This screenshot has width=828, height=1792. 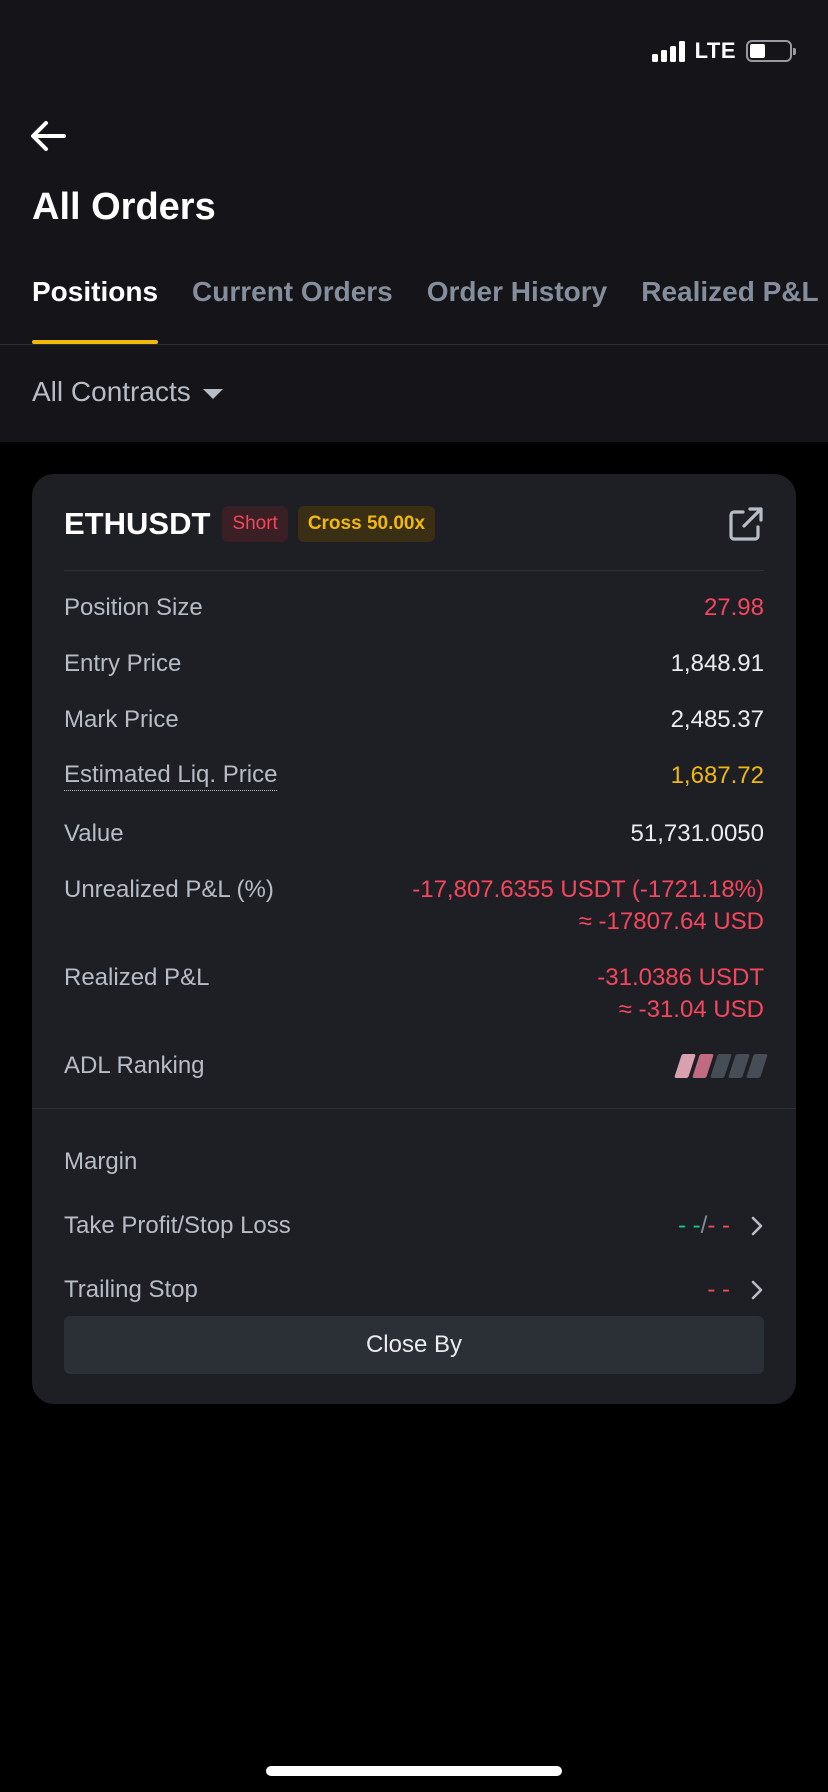 What do you see at coordinates (414, 676) in the screenshot?
I see `entry-price-row: Entry Price 1,848.91` at bounding box center [414, 676].